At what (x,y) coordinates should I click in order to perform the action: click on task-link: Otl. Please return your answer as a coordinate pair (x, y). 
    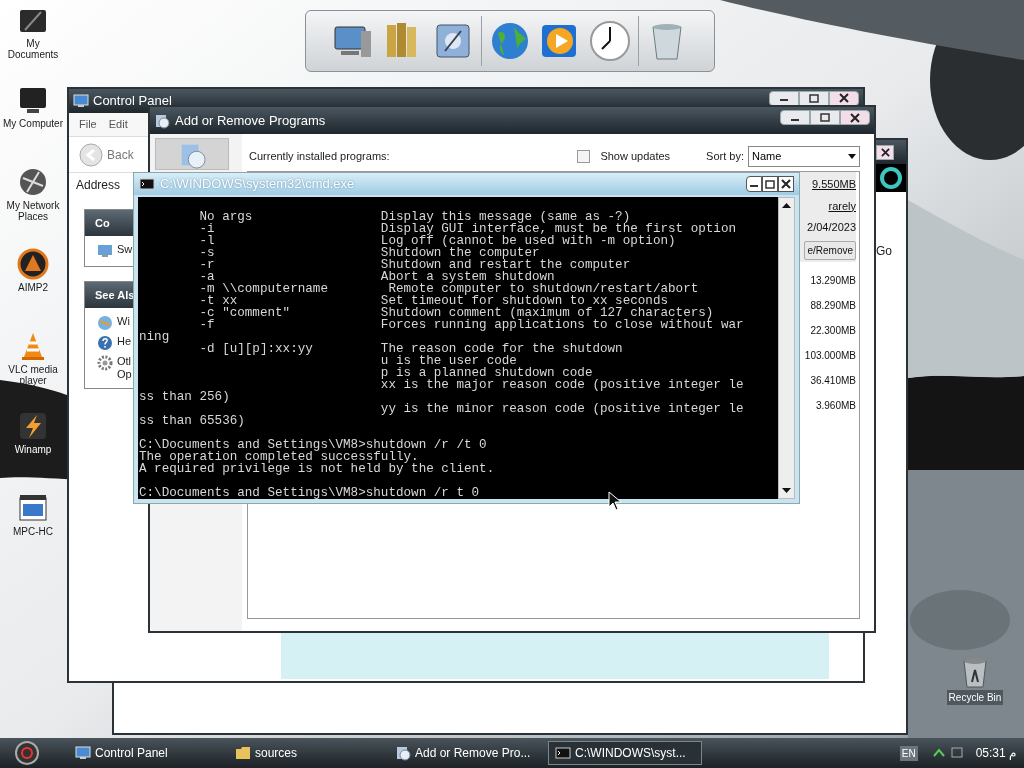
    Looking at the image, I should click on (124, 361).